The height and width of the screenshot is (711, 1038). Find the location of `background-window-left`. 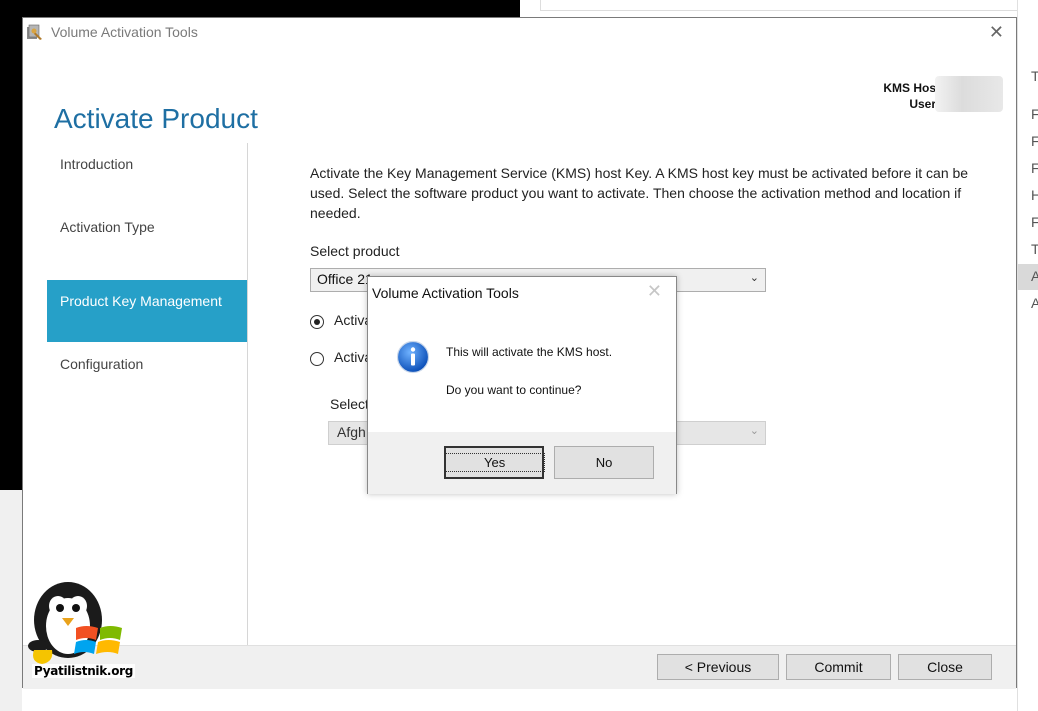

background-window-left is located at coordinates (11, 600).